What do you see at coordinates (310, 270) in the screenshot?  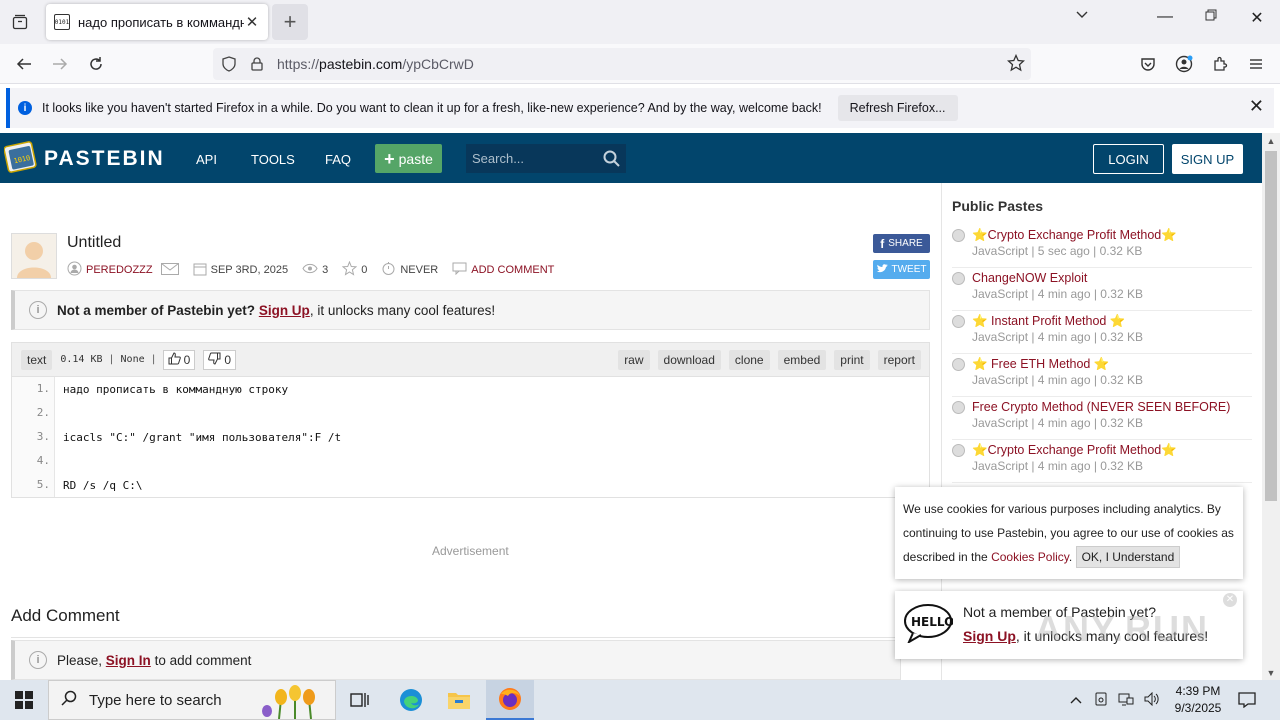 I see `views-eye-icon` at bounding box center [310, 270].